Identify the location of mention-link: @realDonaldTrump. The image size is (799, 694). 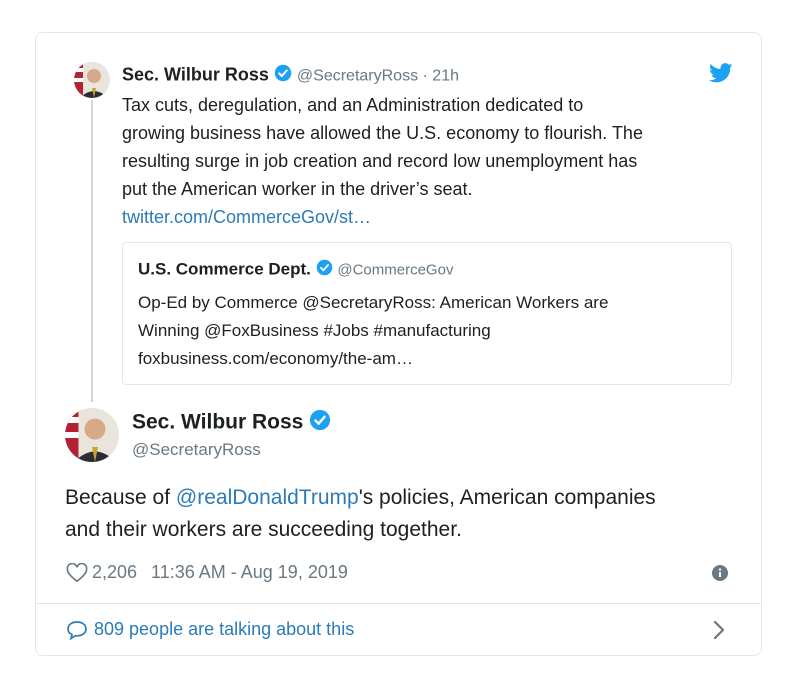
(267, 497).